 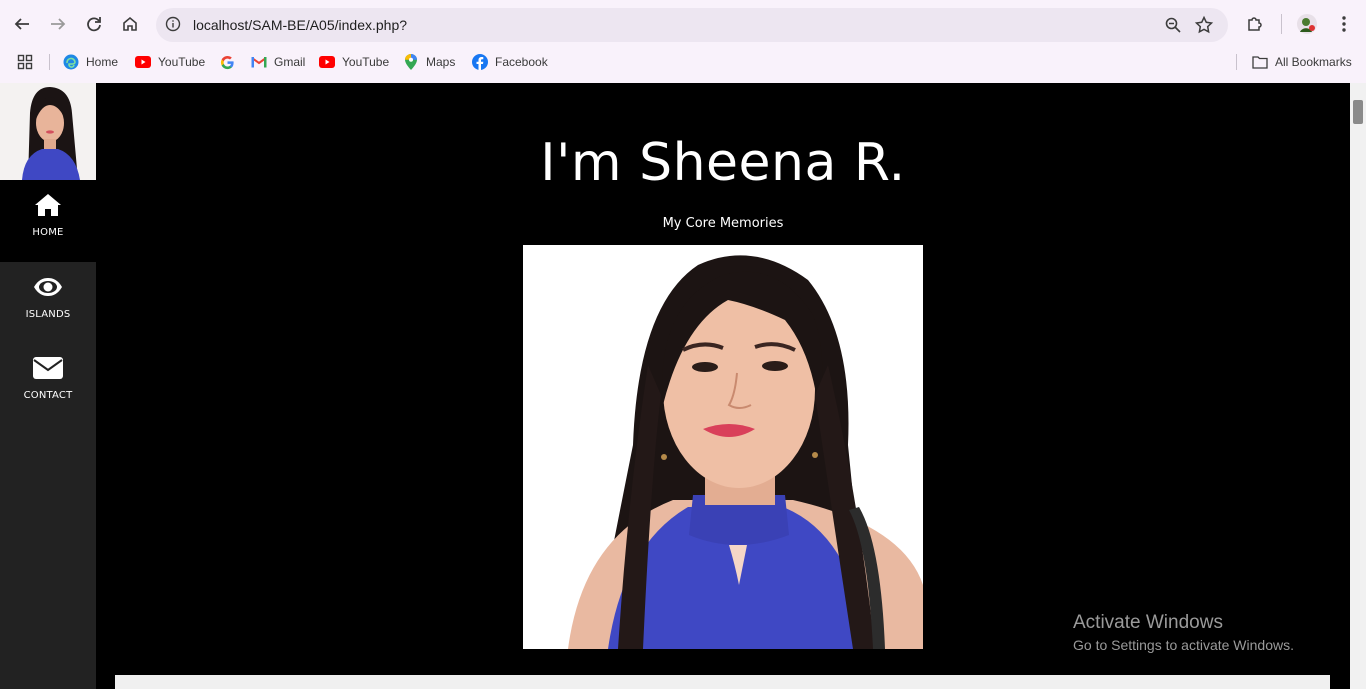 What do you see at coordinates (411, 62) in the screenshot?
I see `maps-pin-icon` at bounding box center [411, 62].